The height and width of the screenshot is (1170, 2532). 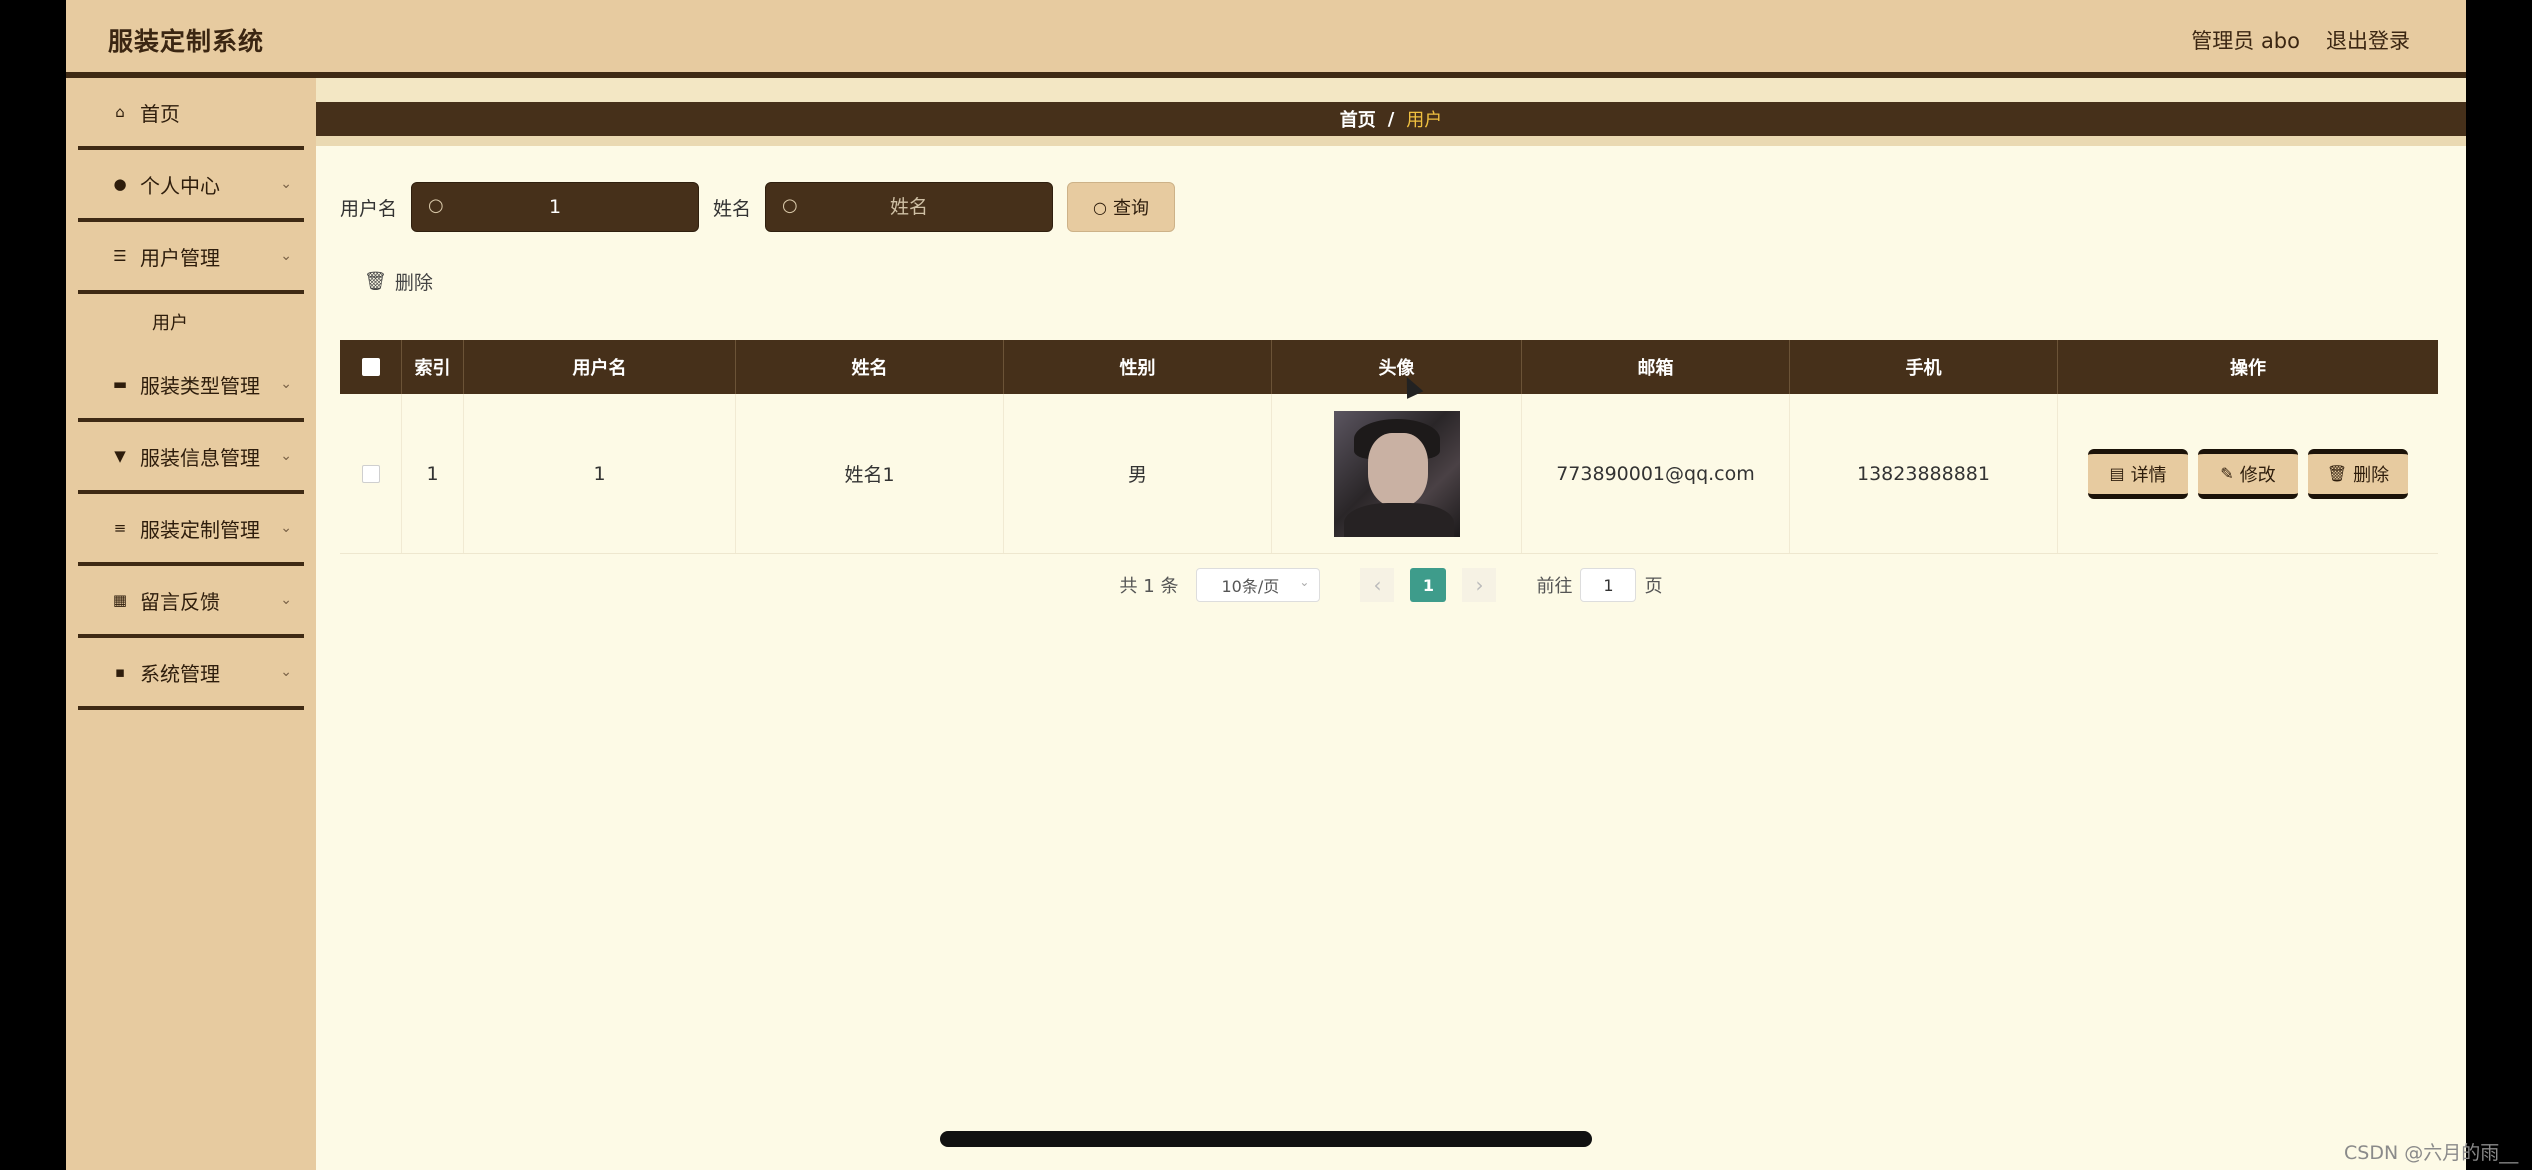 I want to click on row-select-cell, so click(x=371, y=473).